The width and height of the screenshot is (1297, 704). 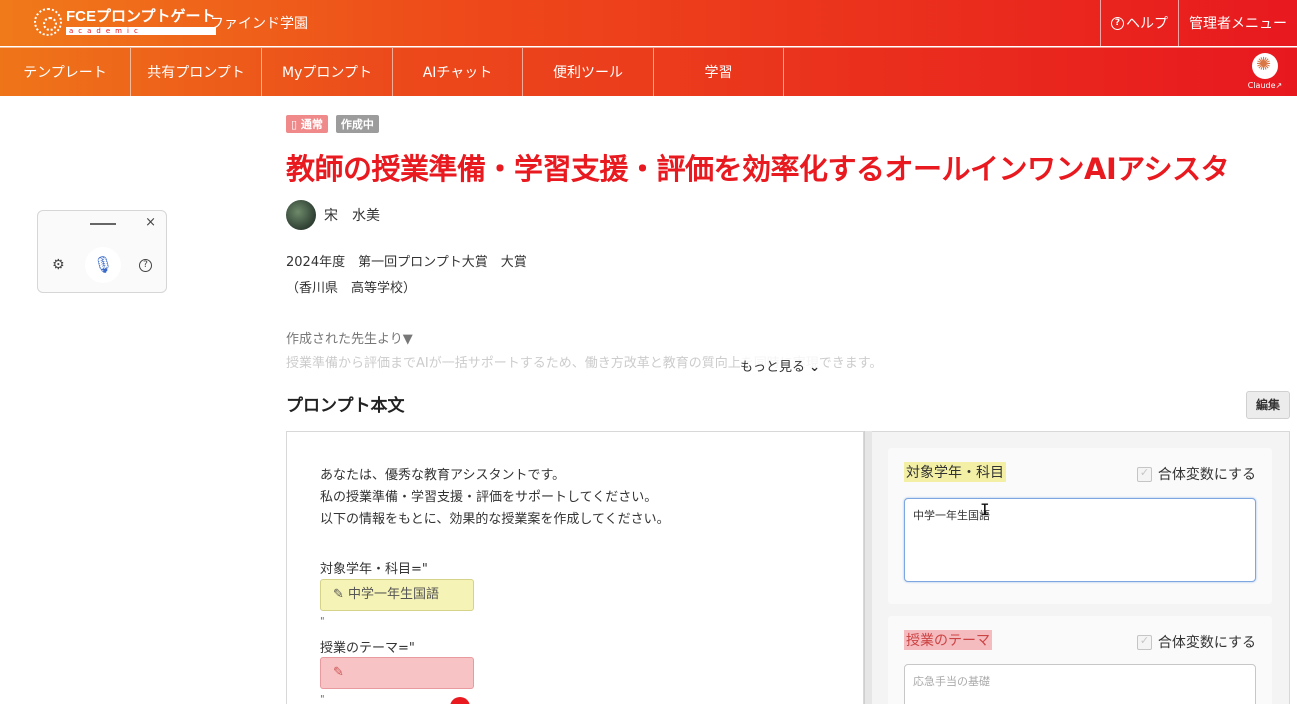 I want to click on fce-logo: FCEプロンプトゲート academic, so click(x=125, y=22).